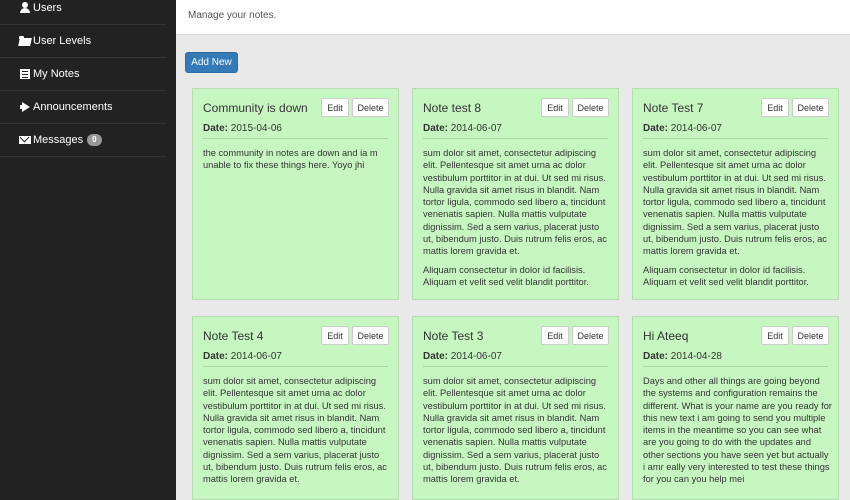  Describe the element at coordinates (25, 107) in the screenshot. I see `bullhorn-icon` at that location.